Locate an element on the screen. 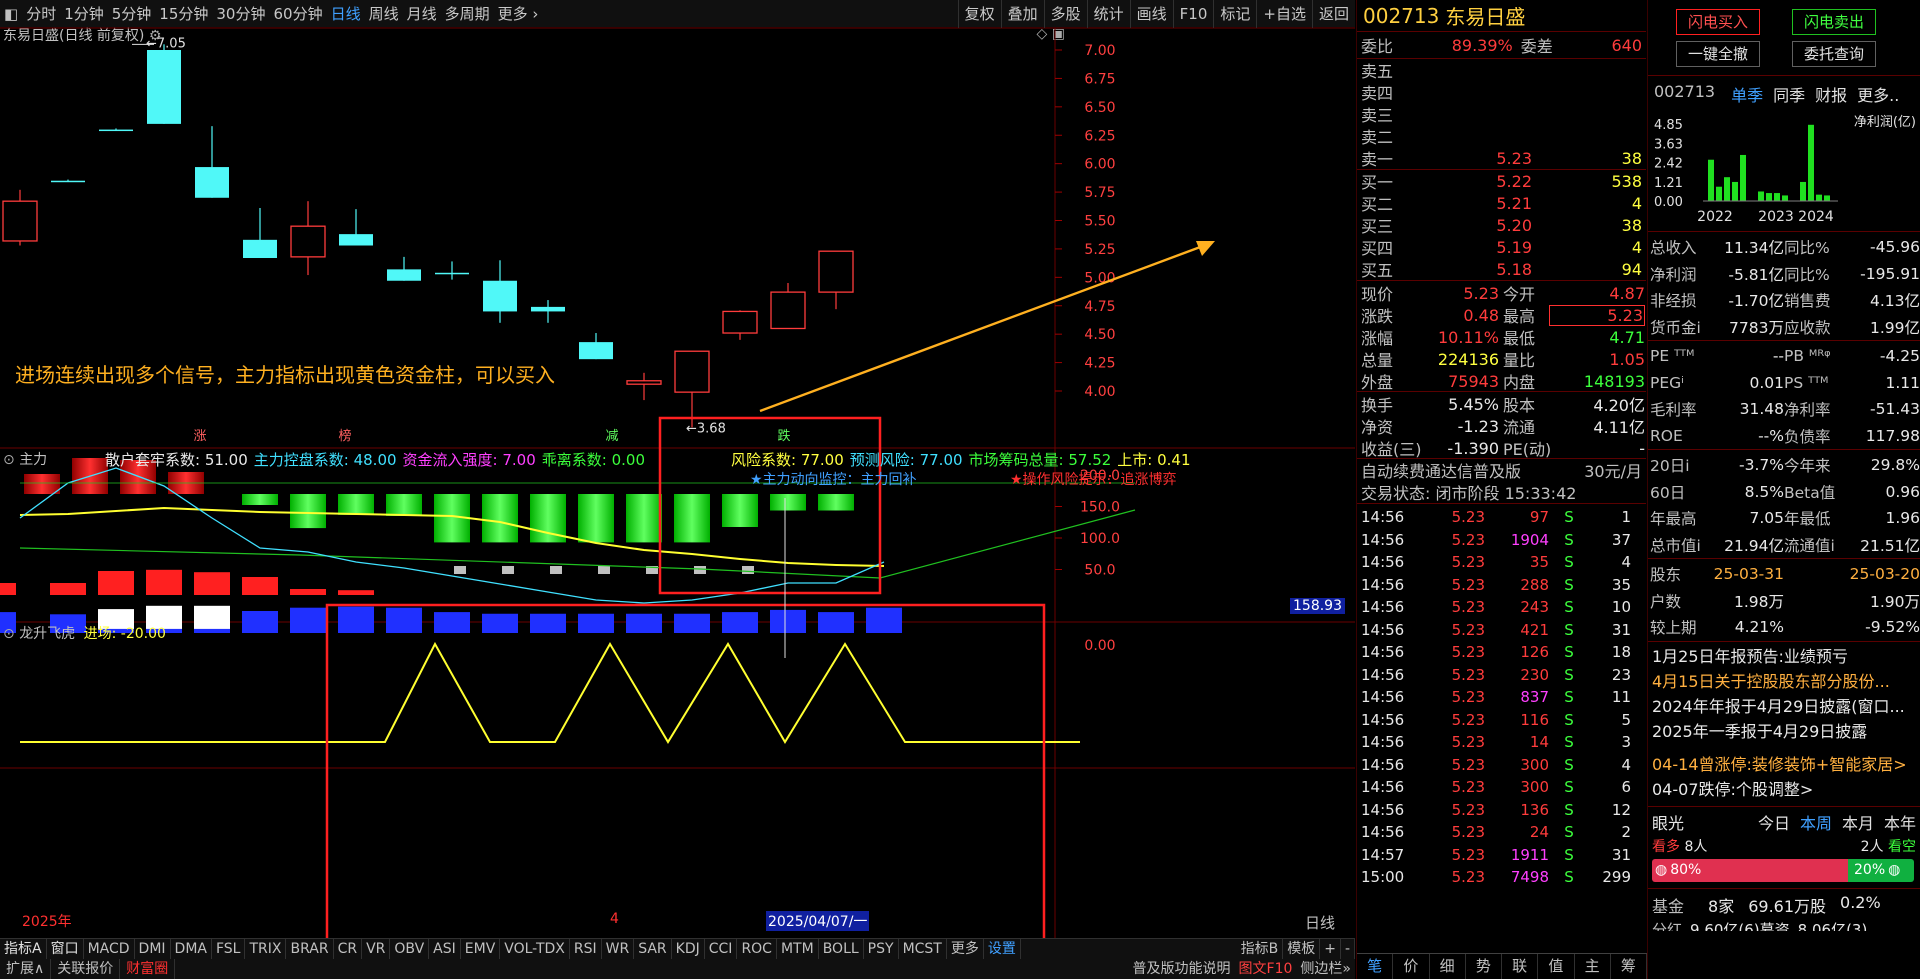 The height and width of the screenshot is (979, 1920). indicator-tab: BRAR is located at coordinates (310, 949).